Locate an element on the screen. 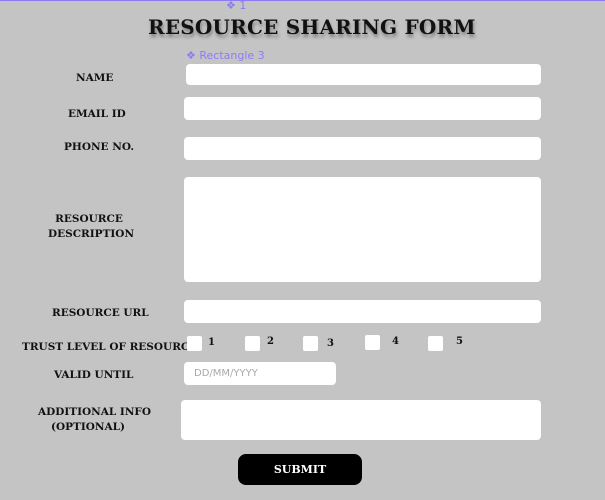 This screenshot has width=605, height=500. email-input is located at coordinates (362, 108).